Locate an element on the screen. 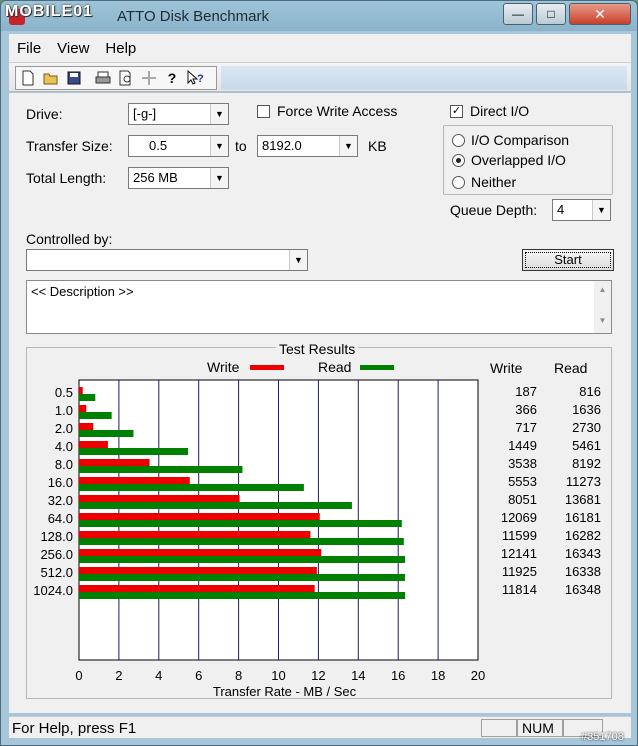 The width and height of the screenshot is (638, 746). transfer-to-value: 8192.0 is located at coordinates (282, 145).